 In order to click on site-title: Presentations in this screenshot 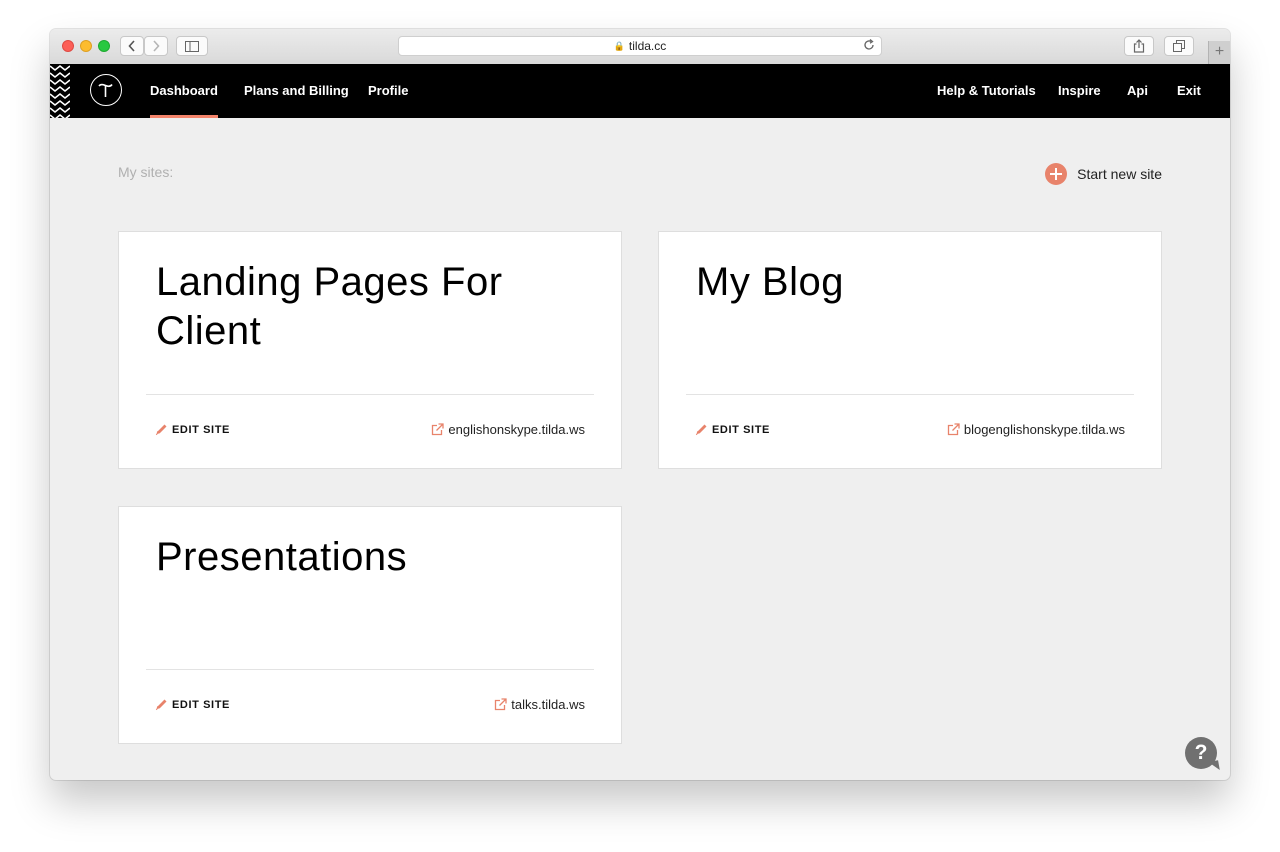, I will do `click(366, 557)`.